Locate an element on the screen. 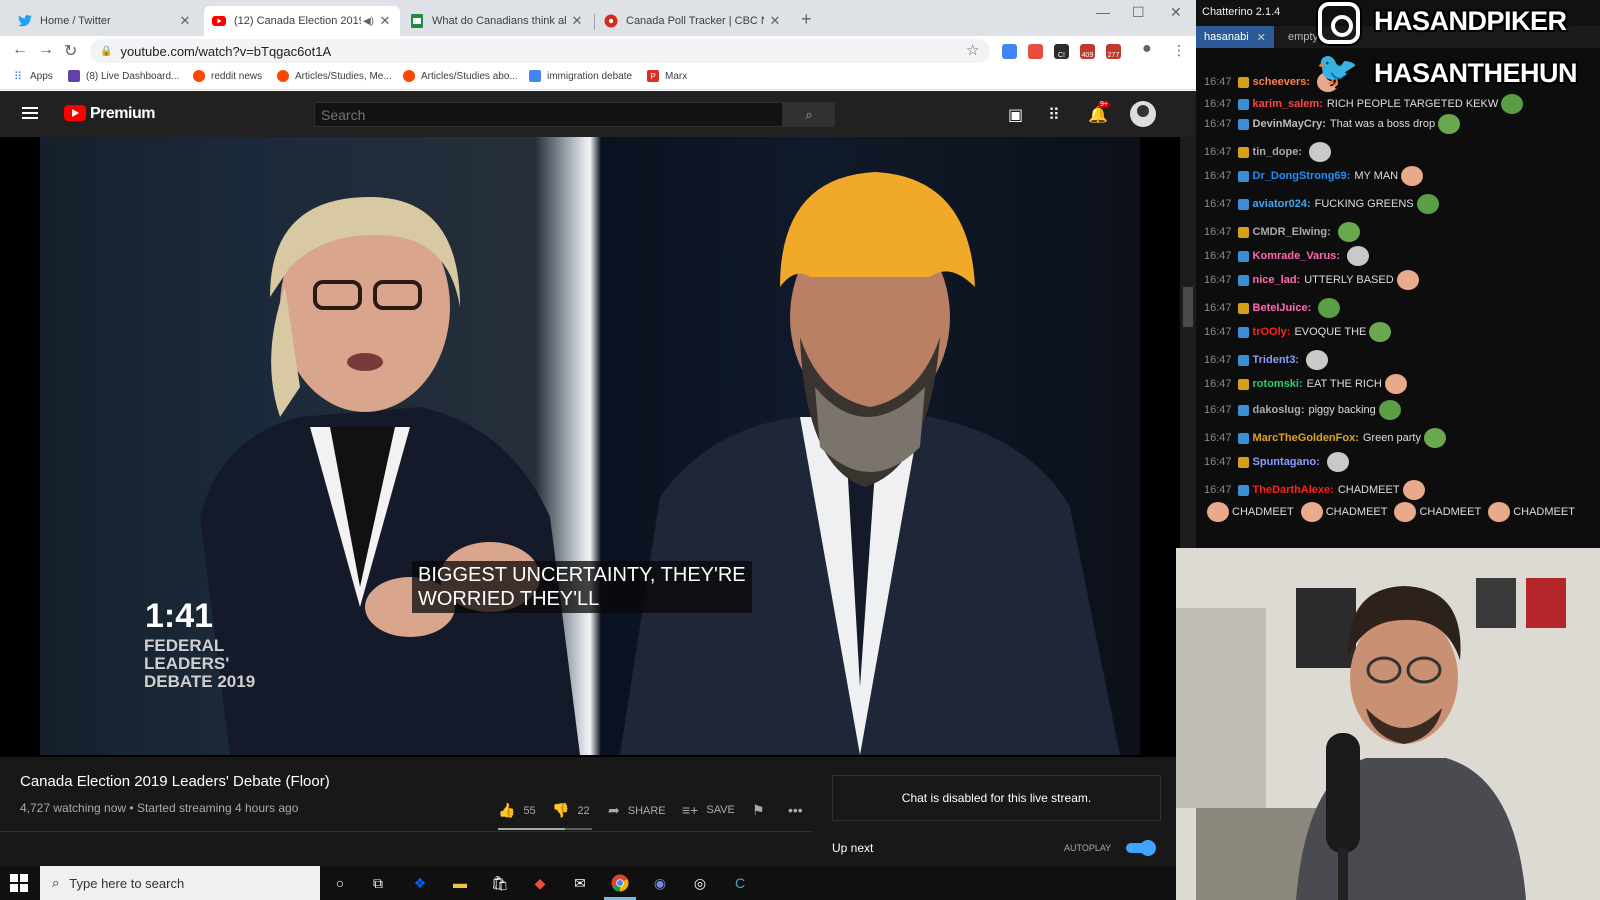  message-username: rotomski: is located at coordinates (1278, 384).